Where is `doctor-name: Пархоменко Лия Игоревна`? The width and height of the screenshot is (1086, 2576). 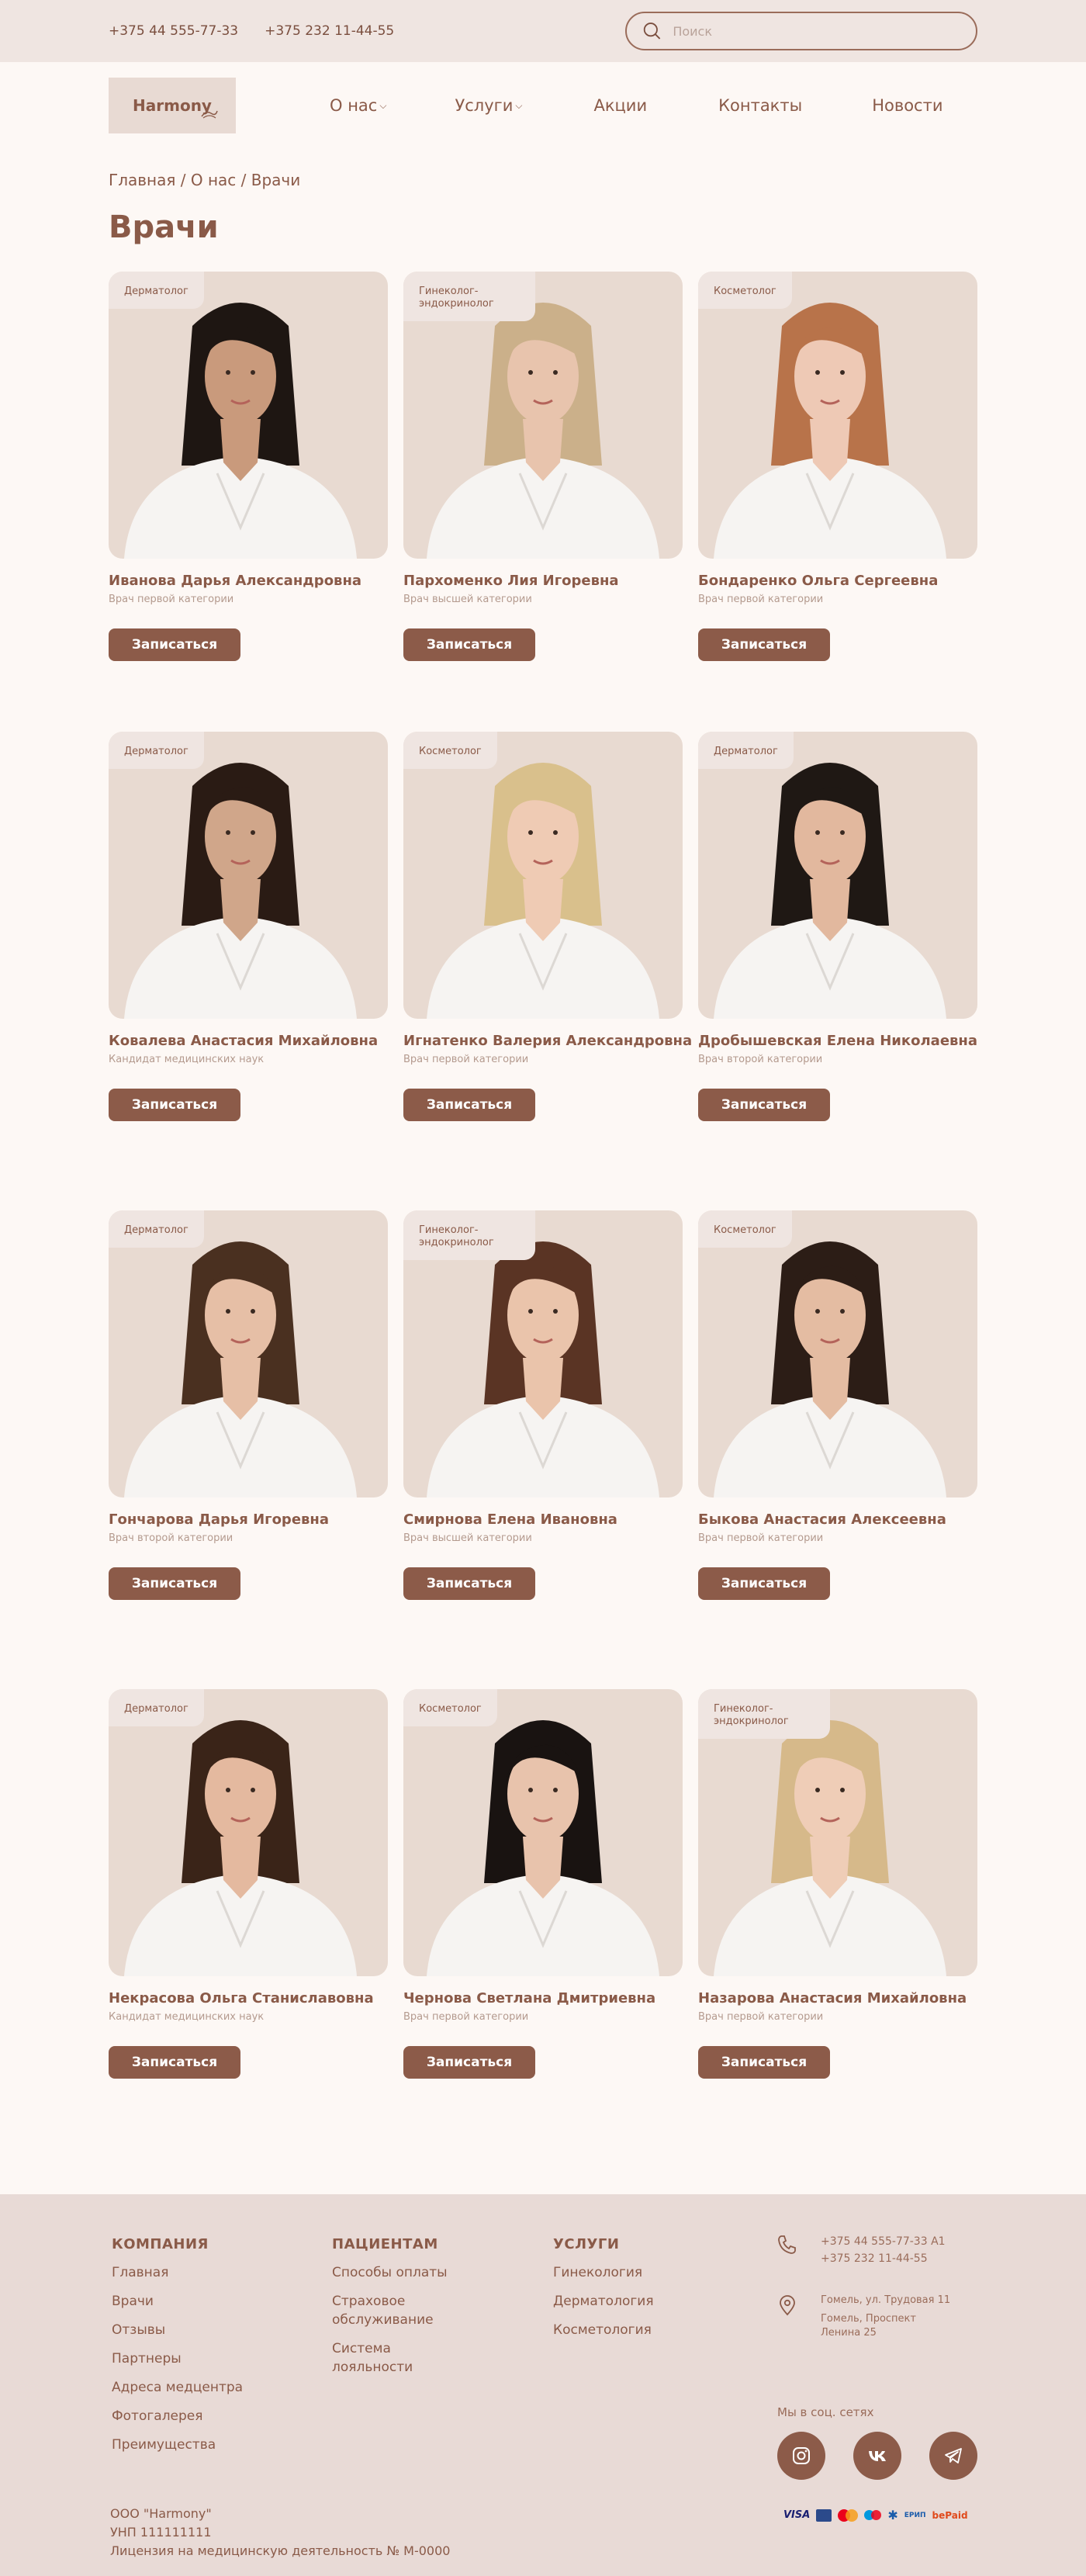
doctor-name: Пархоменко Лия Игоревна is located at coordinates (543, 581).